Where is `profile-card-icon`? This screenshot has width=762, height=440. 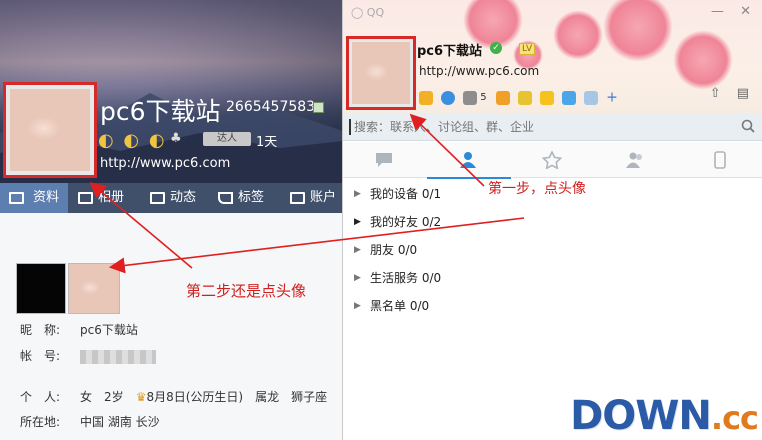 profile-card-icon is located at coordinates (16, 198).